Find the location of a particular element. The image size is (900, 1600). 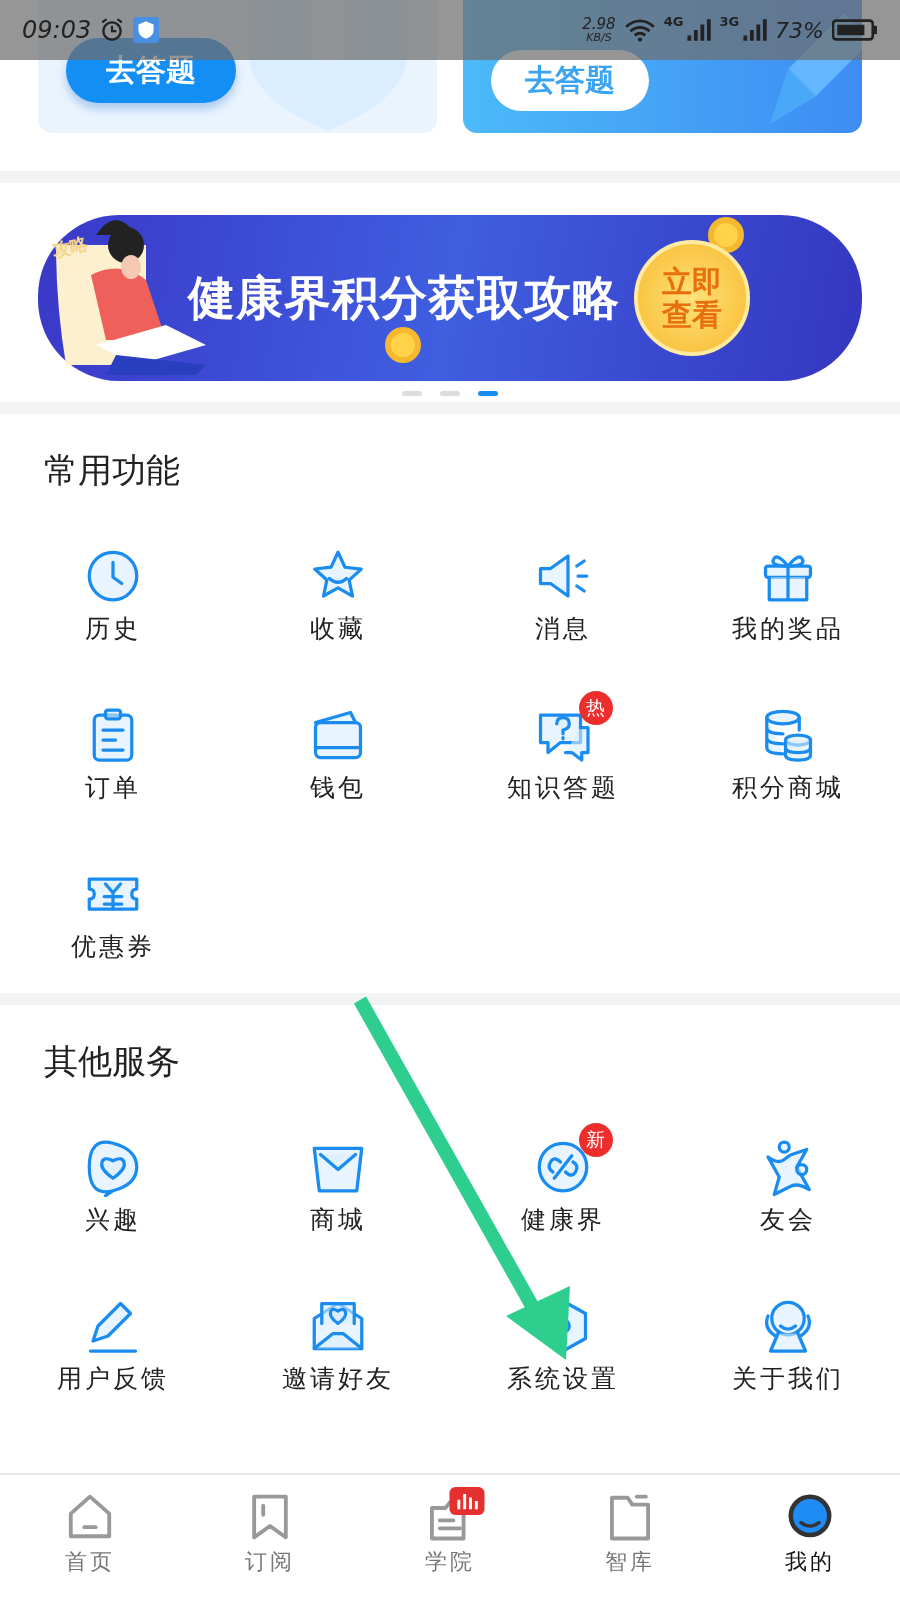

menu-item: 历史 is located at coordinates (112, 587).